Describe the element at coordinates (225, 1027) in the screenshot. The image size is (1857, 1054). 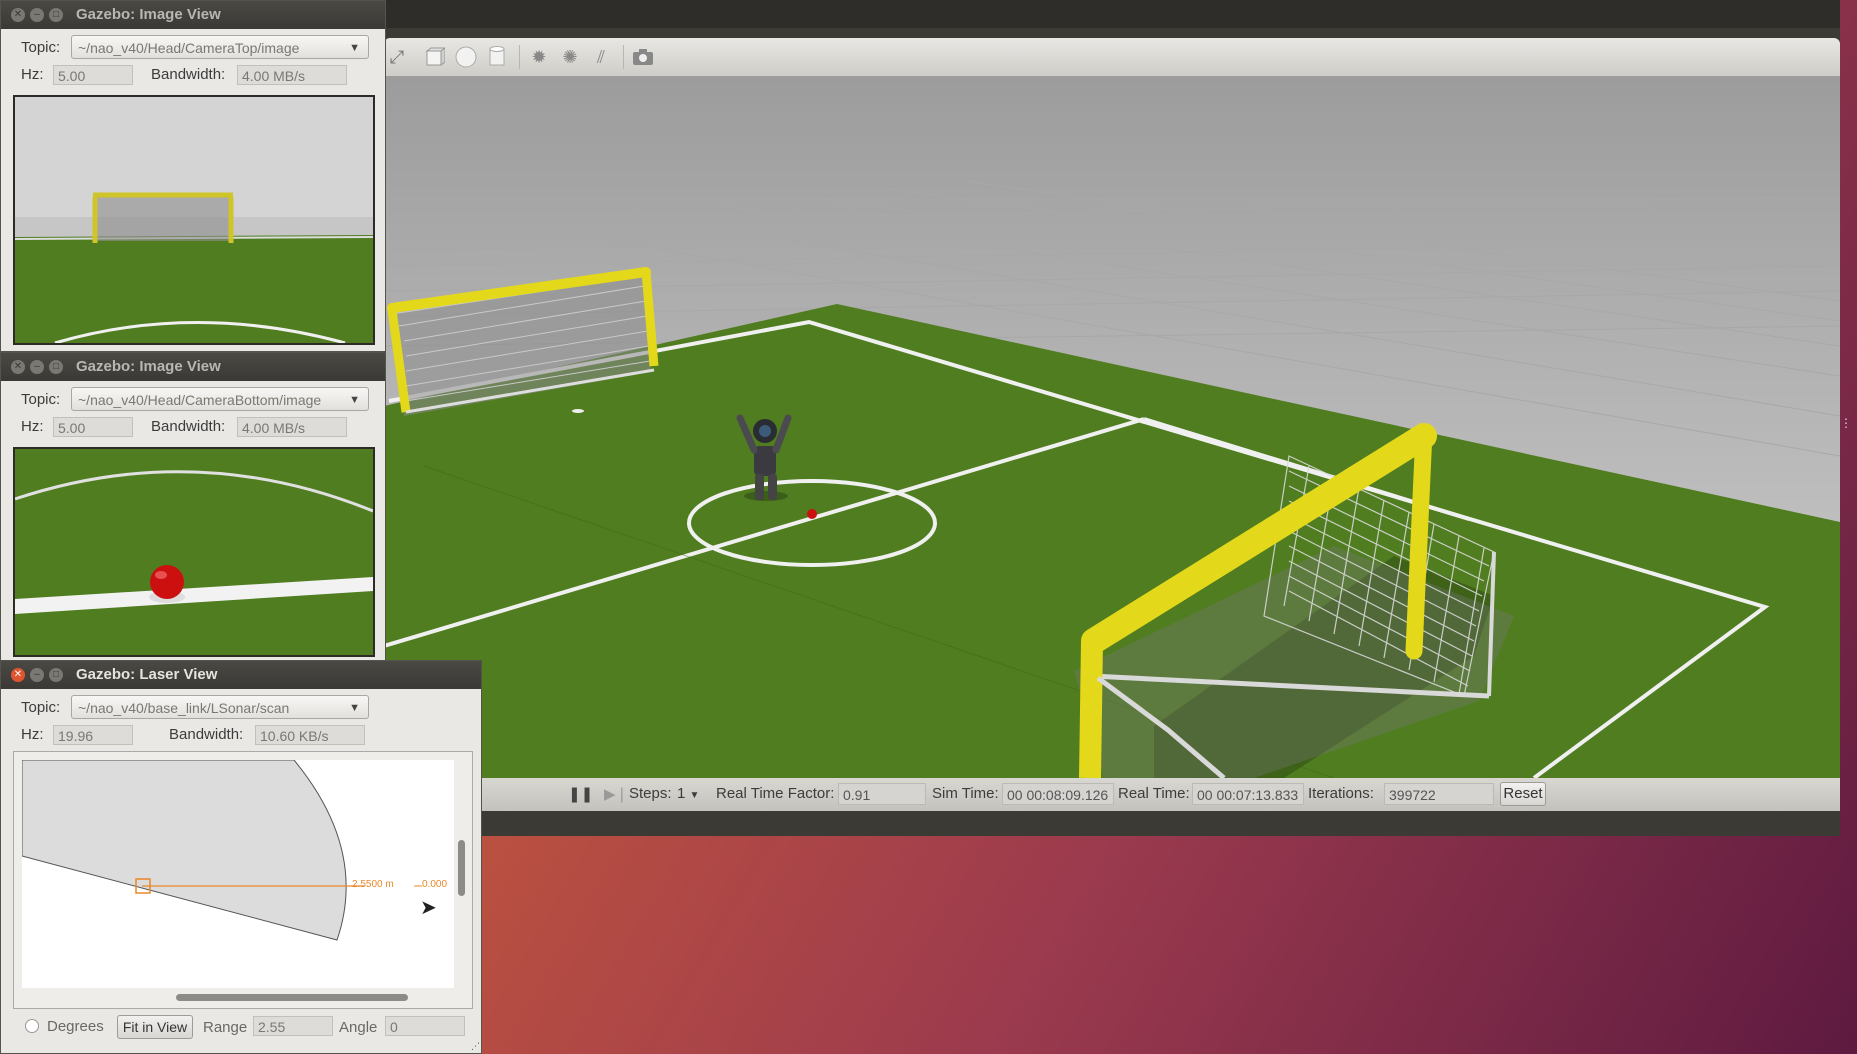
I see `range-label: Range` at that location.